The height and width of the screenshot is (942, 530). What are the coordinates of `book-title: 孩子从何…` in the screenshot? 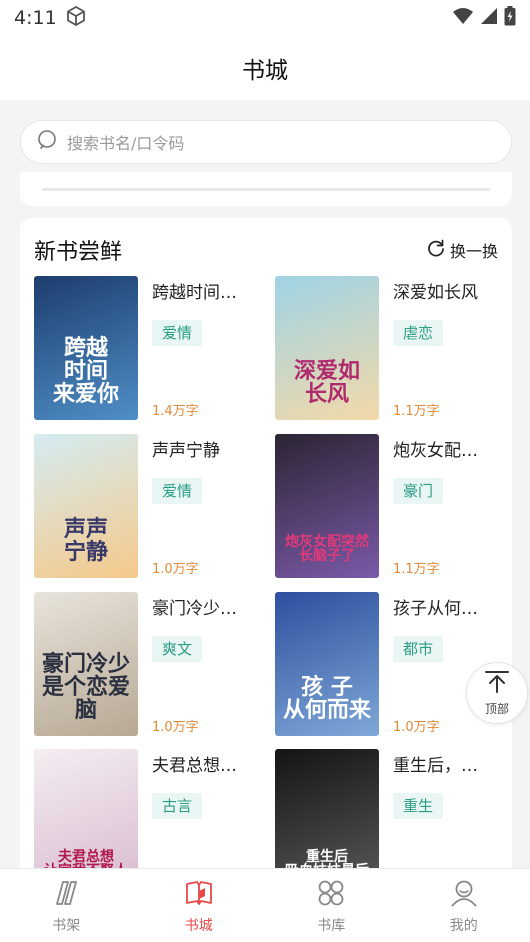 It's located at (435, 609).